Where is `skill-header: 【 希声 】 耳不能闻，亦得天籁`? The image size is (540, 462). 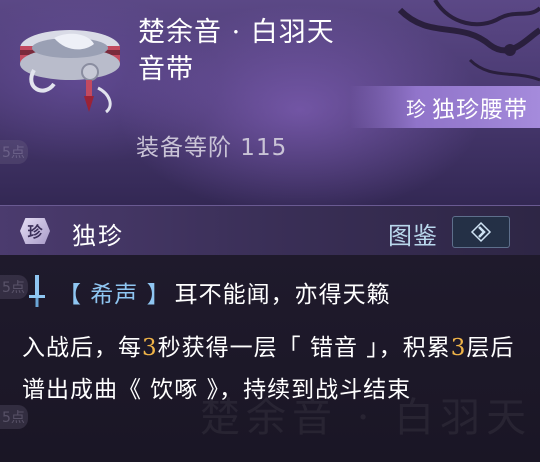 skill-header: 【 希声 】 耳不能闻，亦得天籁 is located at coordinates (208, 292).